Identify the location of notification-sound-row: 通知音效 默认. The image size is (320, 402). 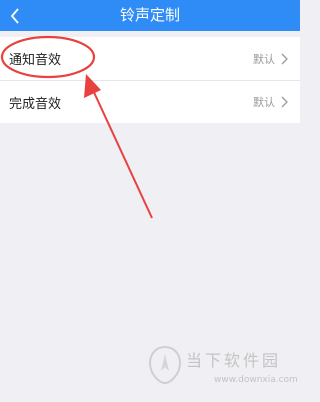
(150, 58).